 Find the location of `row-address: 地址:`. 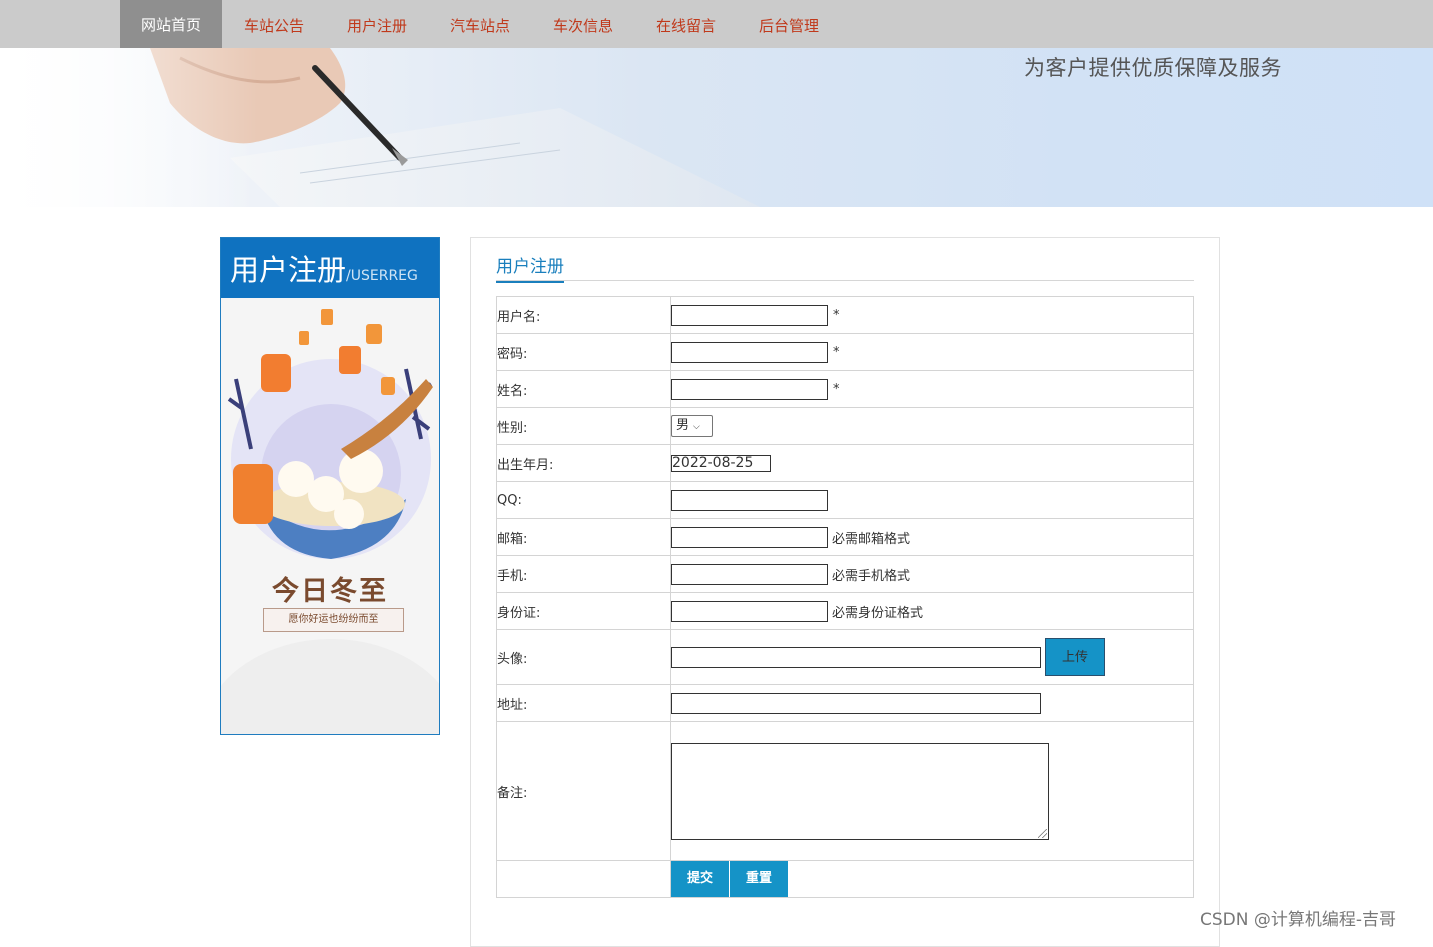

row-address: 地址: is located at coordinates (845, 703).